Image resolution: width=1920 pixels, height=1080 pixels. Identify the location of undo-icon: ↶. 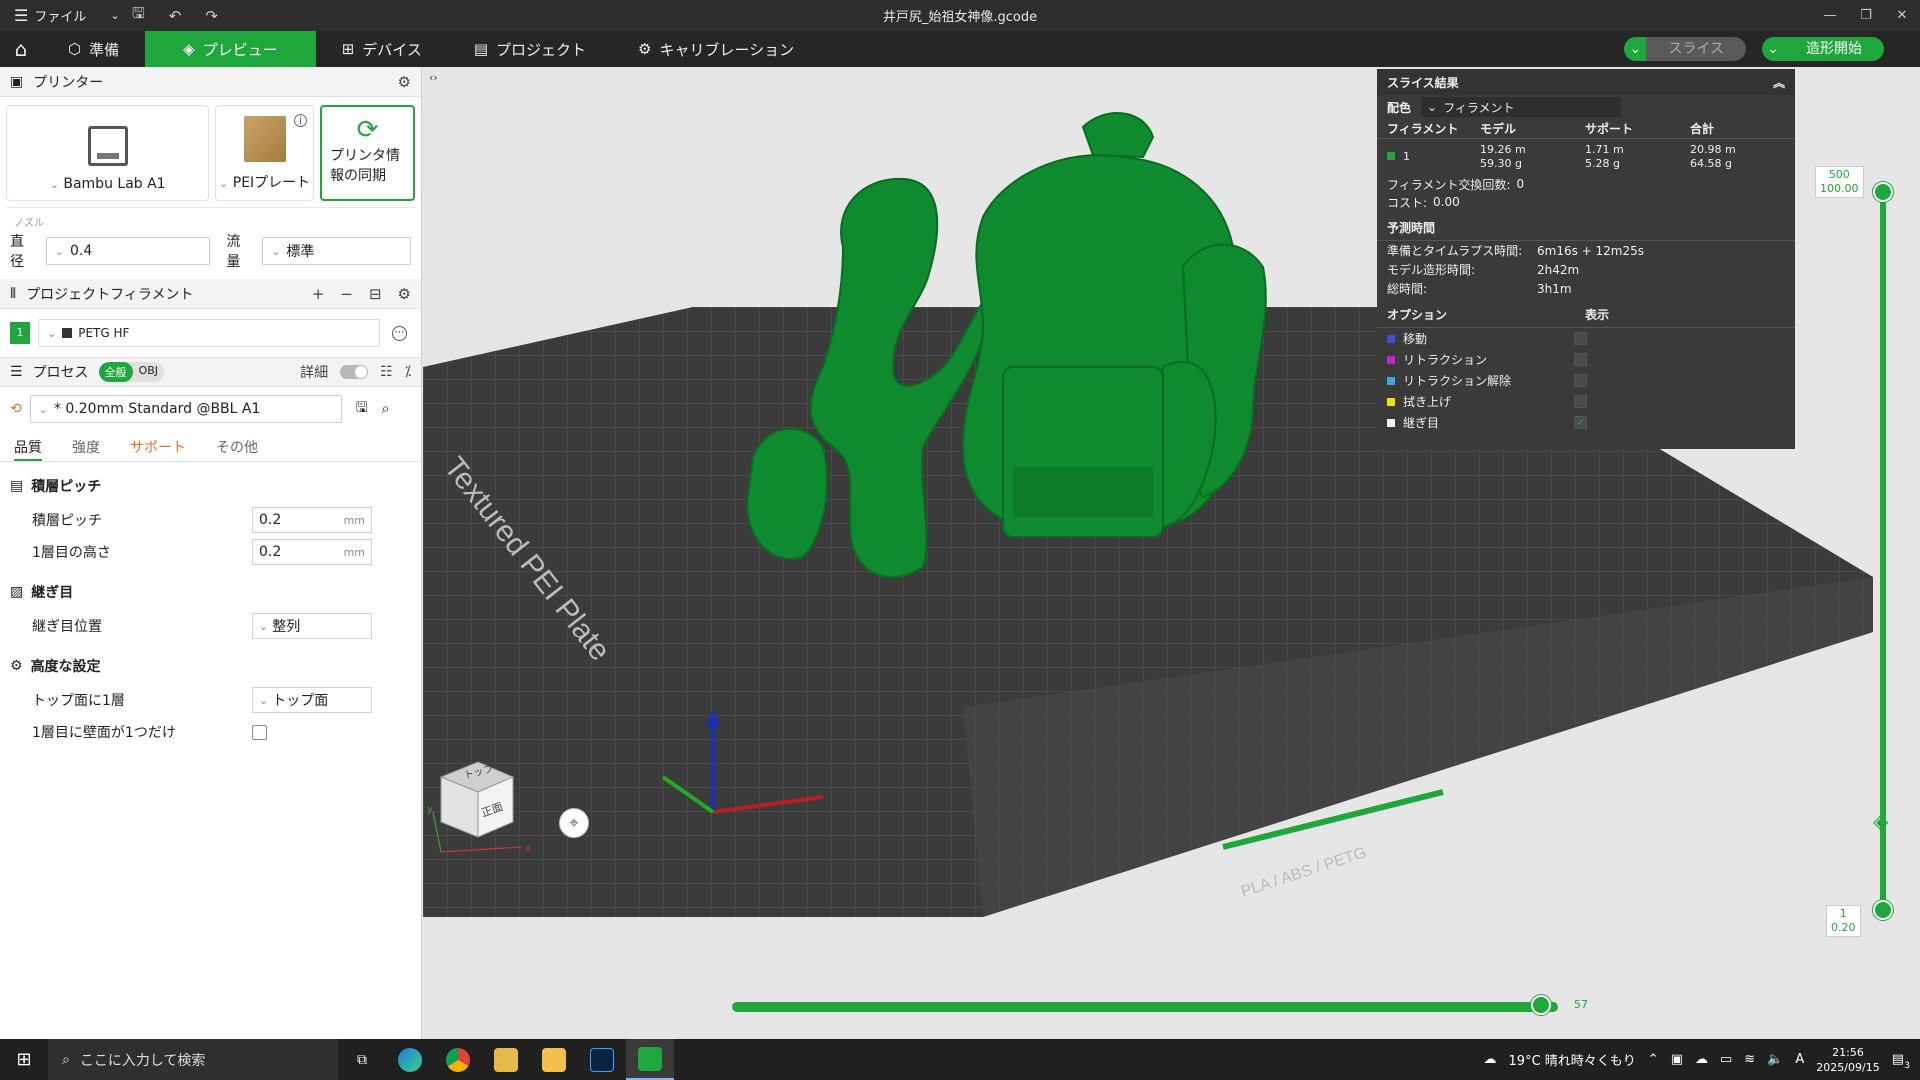
(175, 16).